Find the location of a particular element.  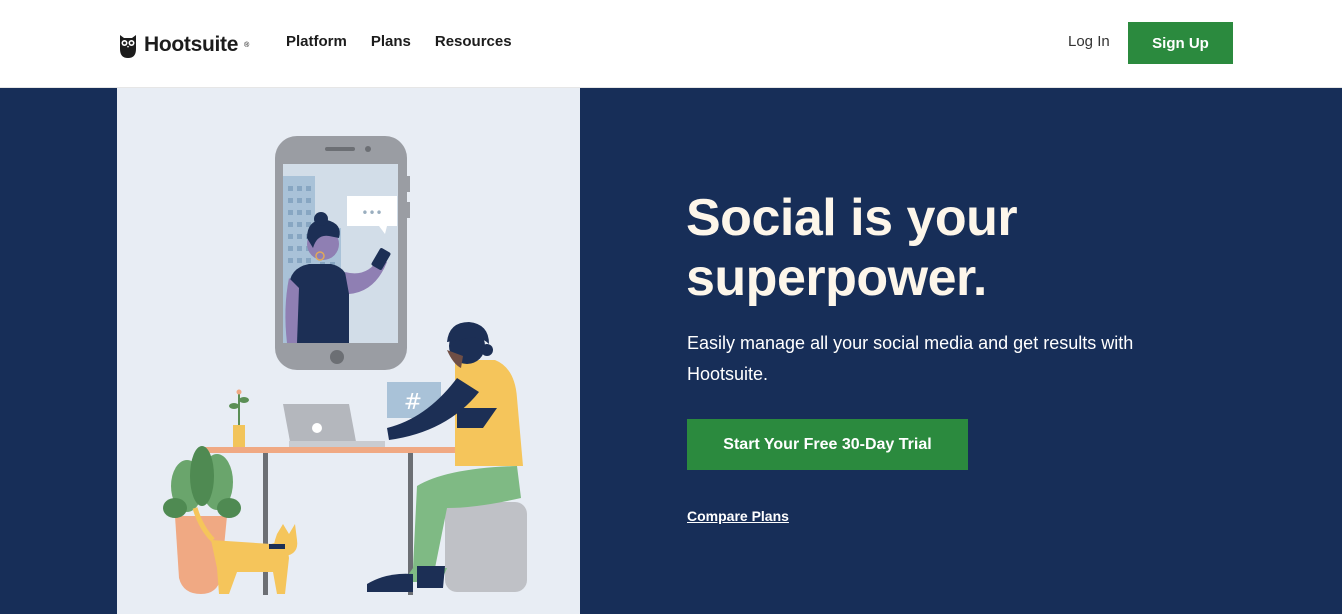

hootsuite-logo: Hootsuite ® is located at coordinates (183, 45).